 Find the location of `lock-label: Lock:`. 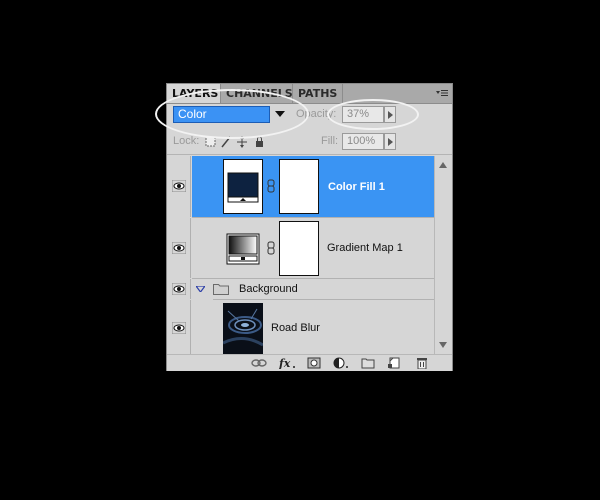

lock-label: Lock: is located at coordinates (186, 141).